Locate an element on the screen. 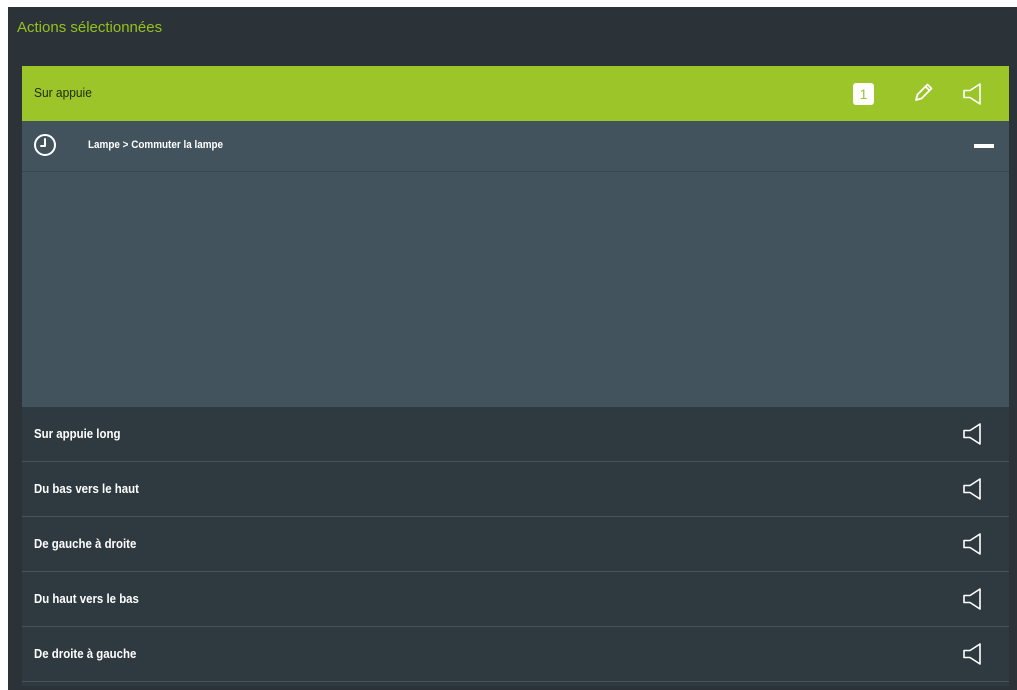  action-count-badge: 1 is located at coordinates (863, 94).